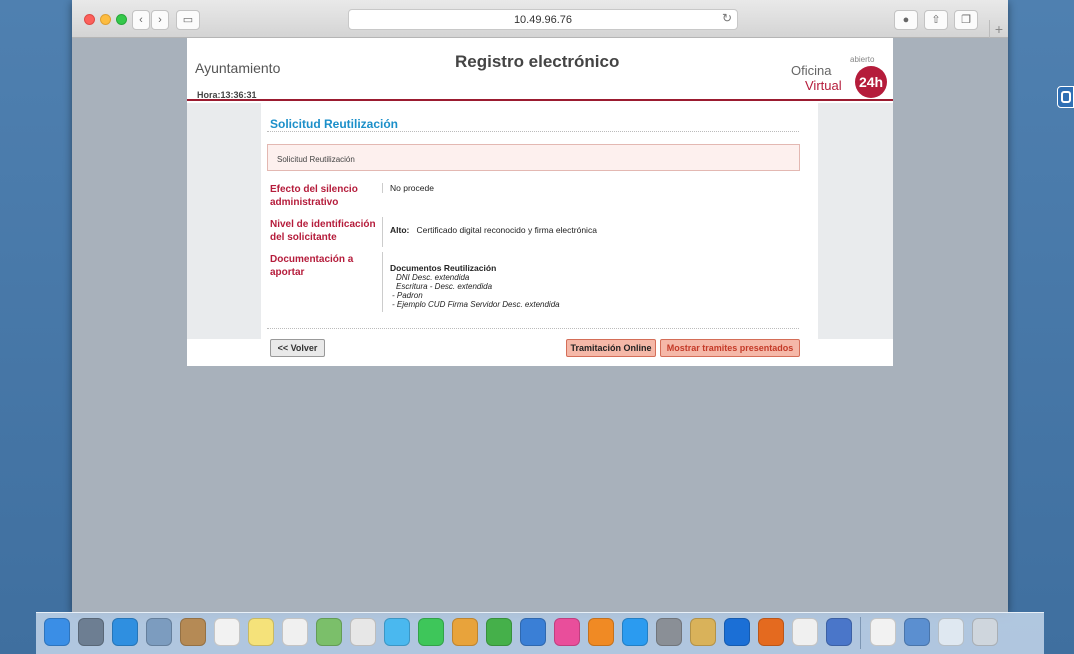  I want to click on share-icon: ⇧, so click(936, 20).